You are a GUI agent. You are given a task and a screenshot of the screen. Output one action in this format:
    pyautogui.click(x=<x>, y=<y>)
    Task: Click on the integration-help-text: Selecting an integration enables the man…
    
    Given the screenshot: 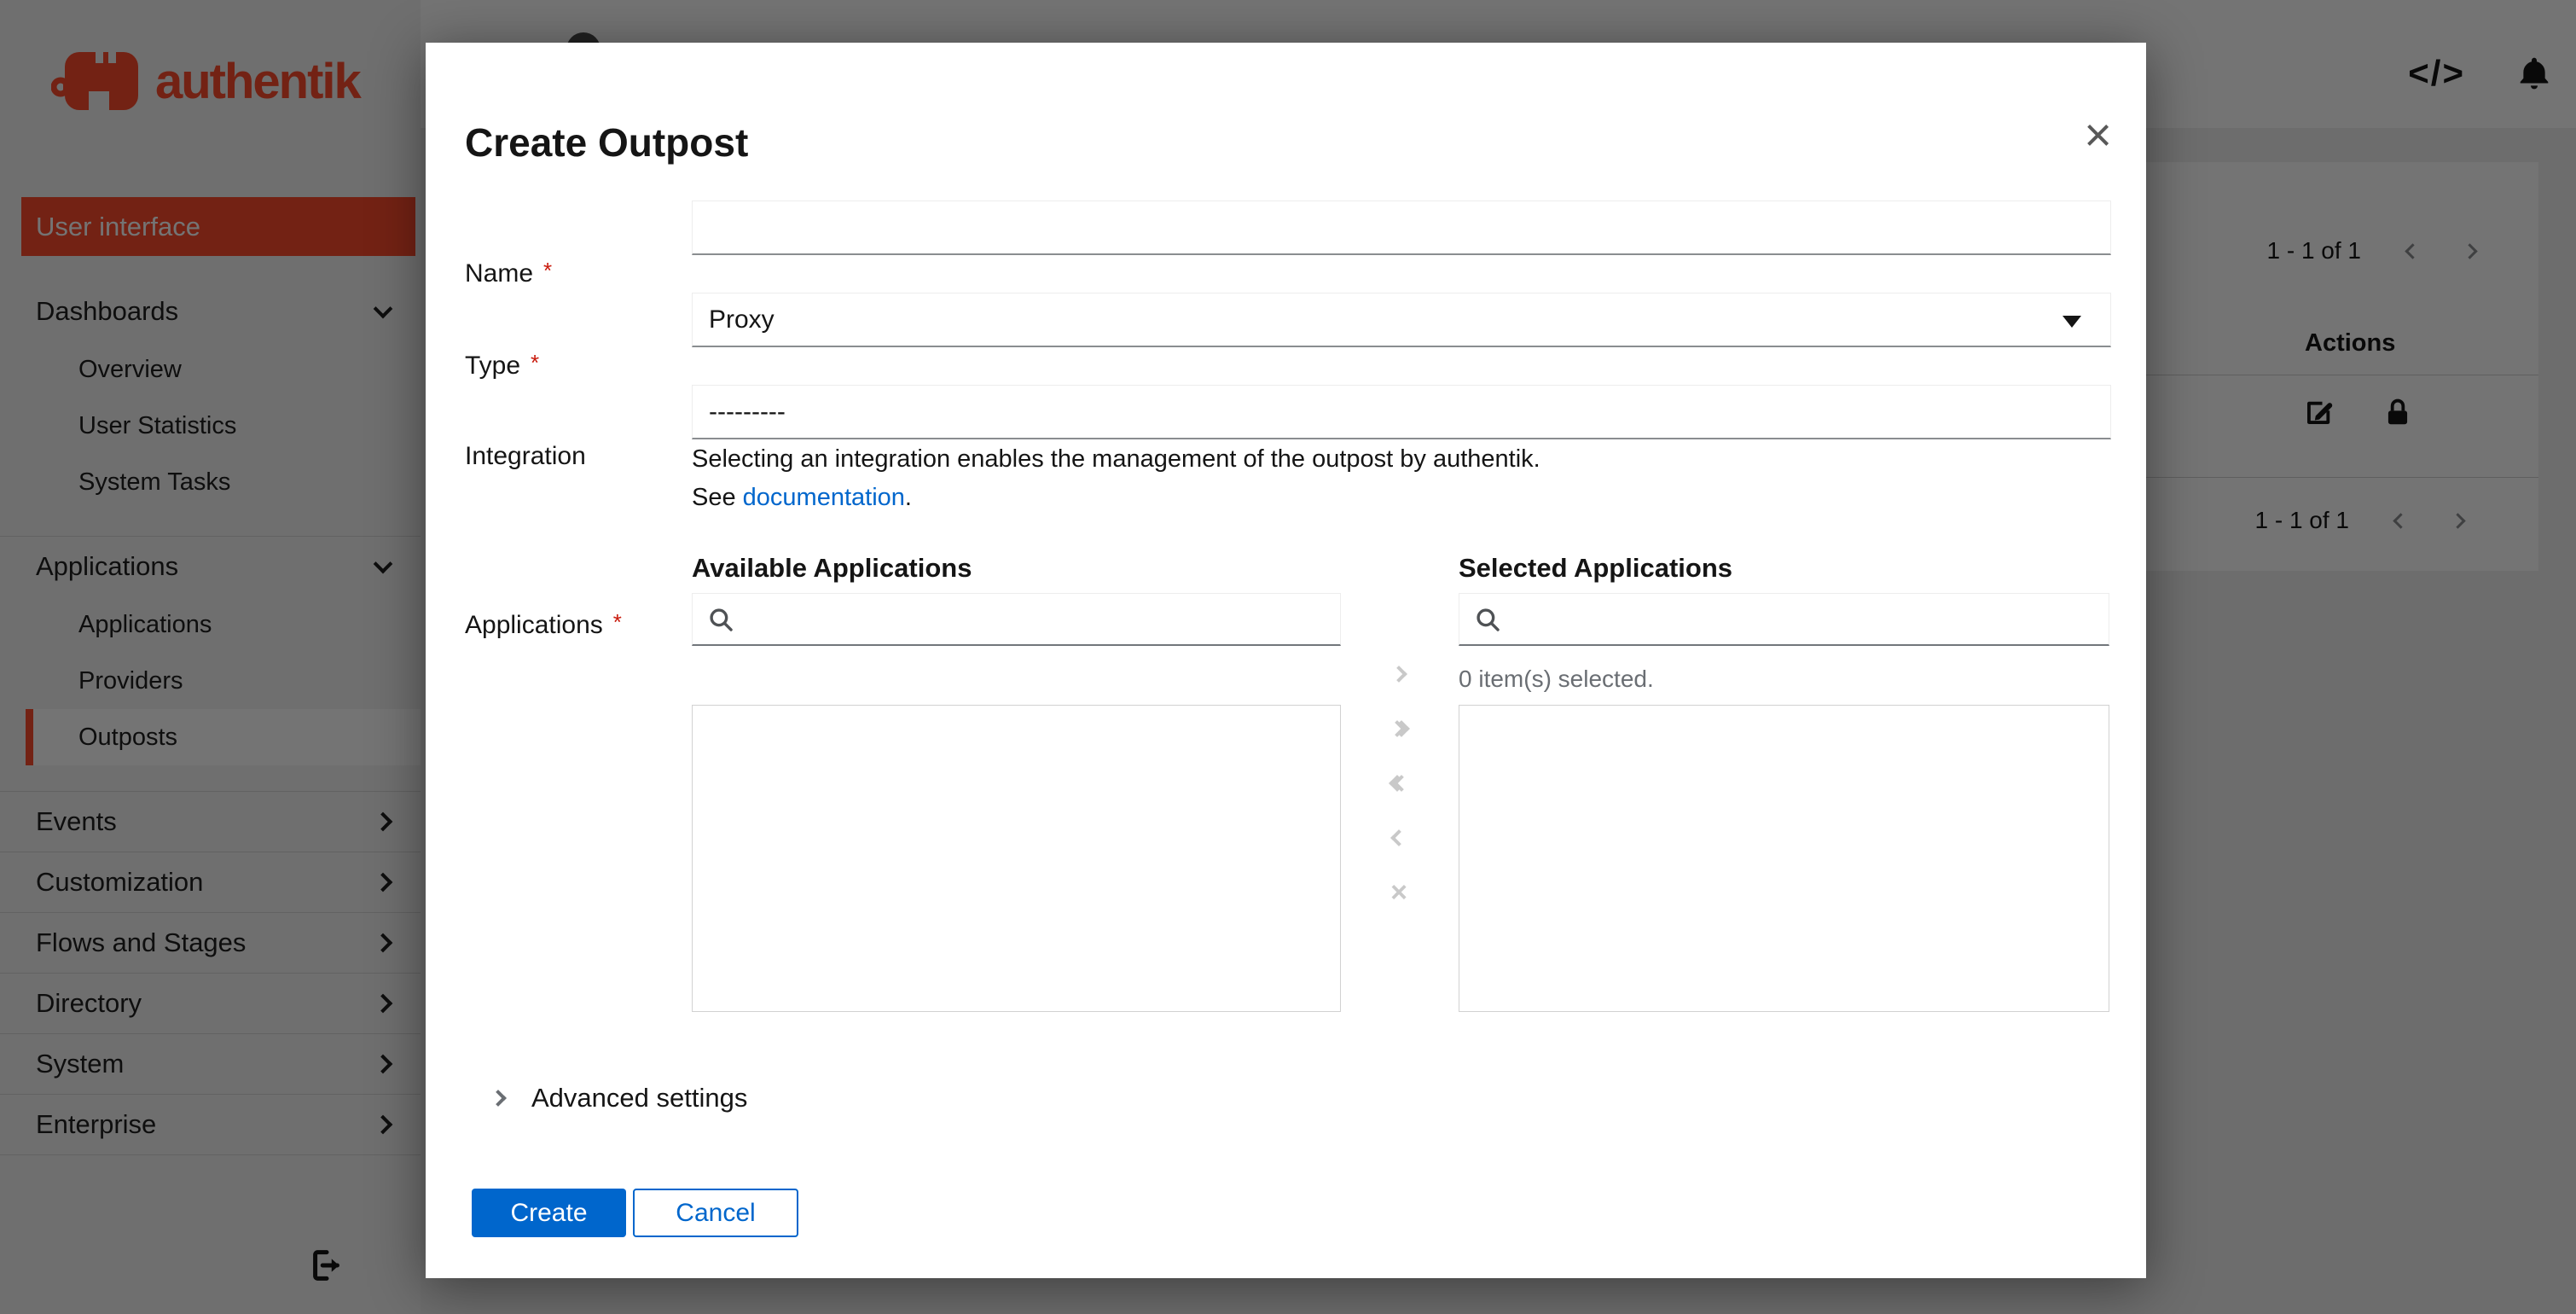 What is the action you would take?
    pyautogui.click(x=1116, y=459)
    